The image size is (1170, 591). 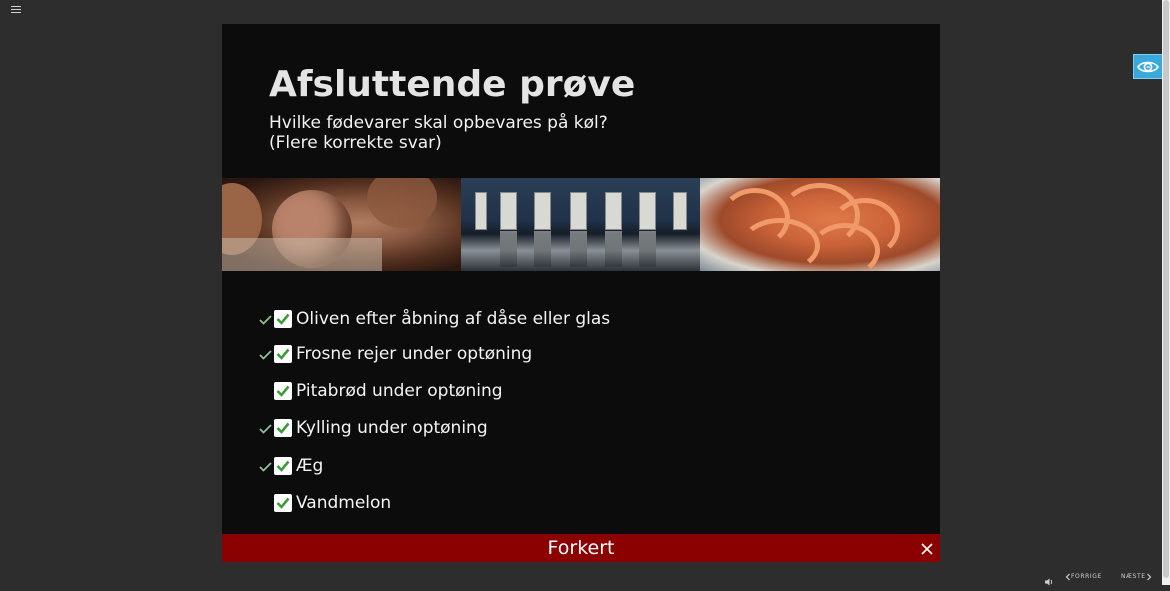 I want to click on volume-icon, so click(x=1049, y=581).